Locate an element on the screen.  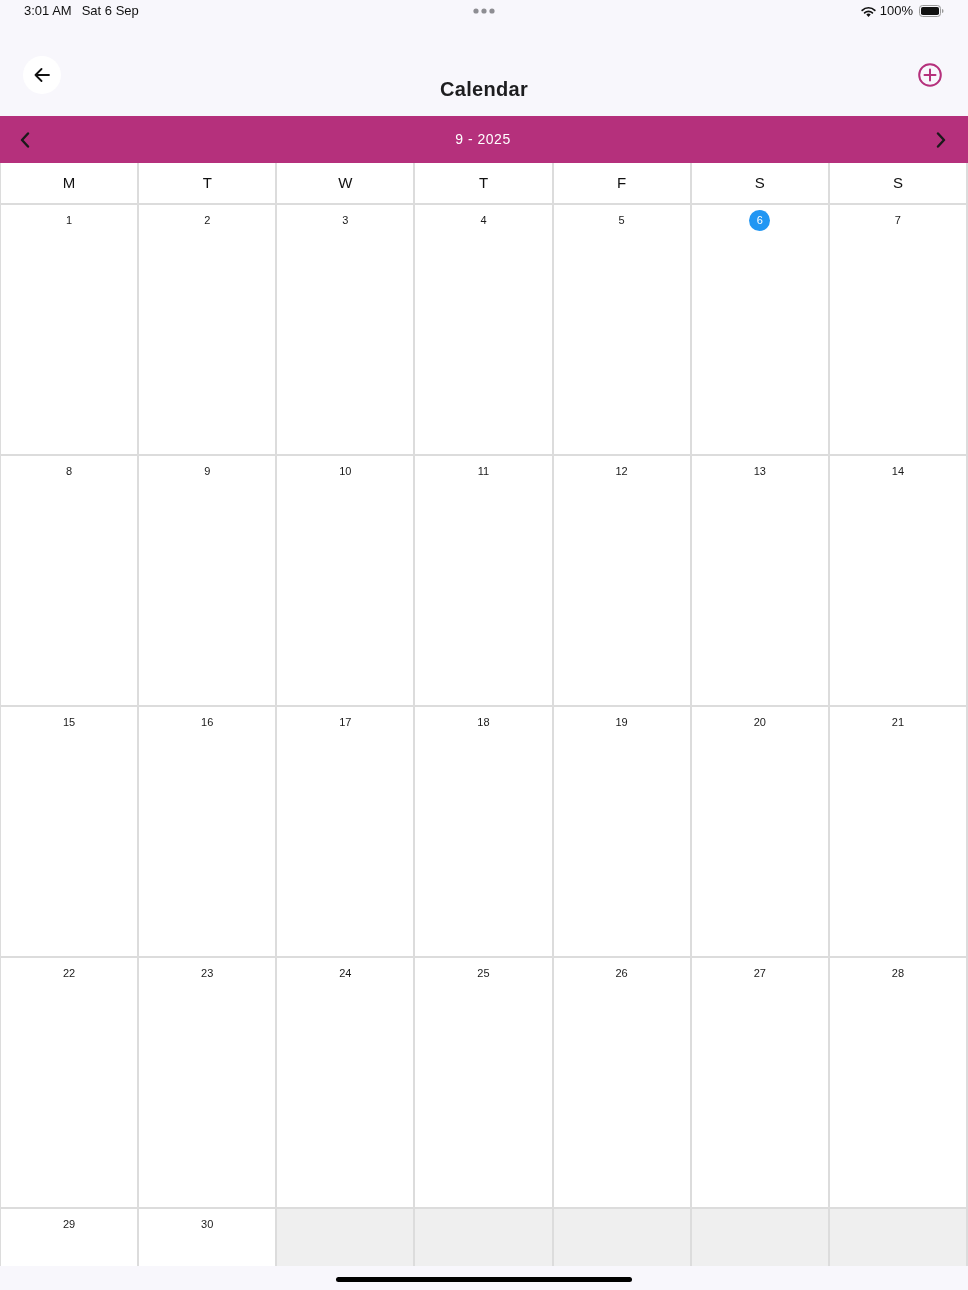
previous-month-button is located at coordinates (25, 139).